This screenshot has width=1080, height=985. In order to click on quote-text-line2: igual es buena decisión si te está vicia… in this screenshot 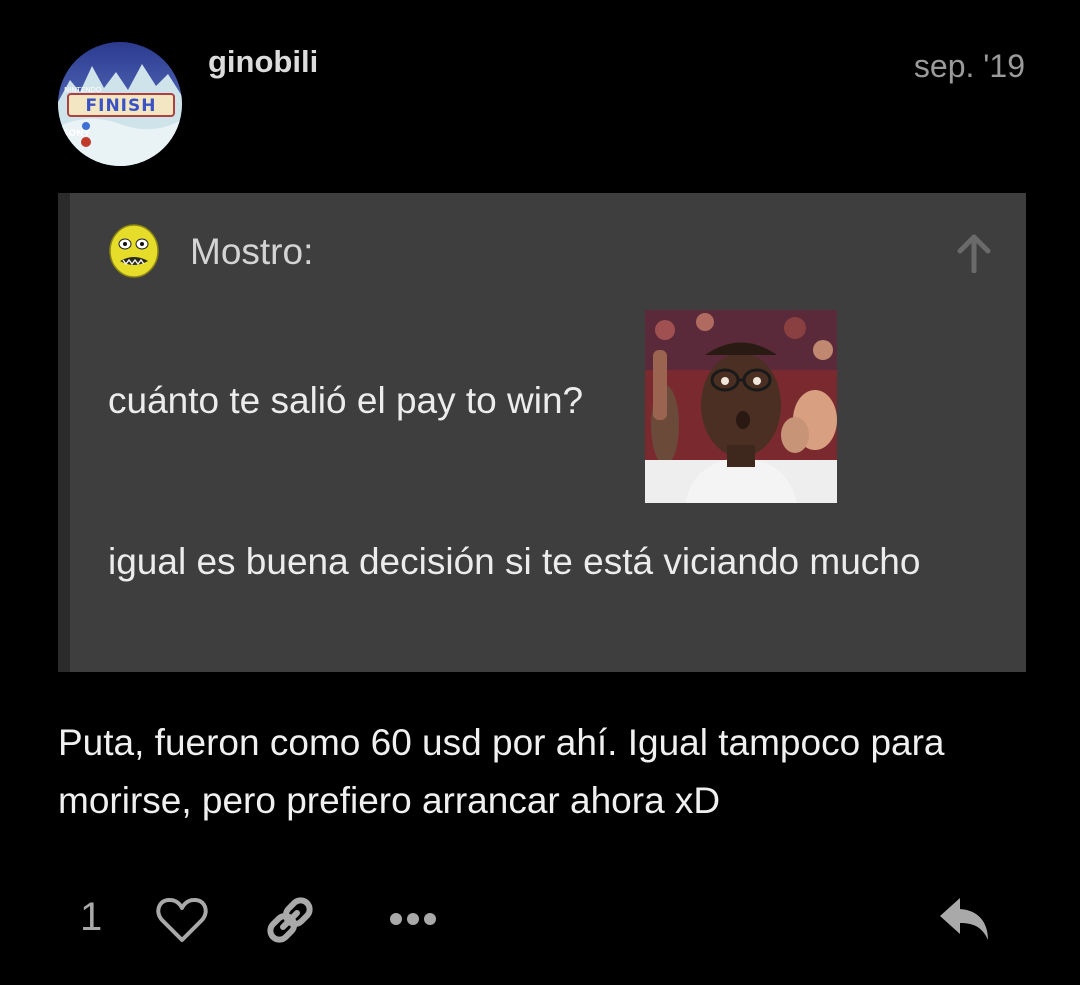, I will do `click(514, 561)`.